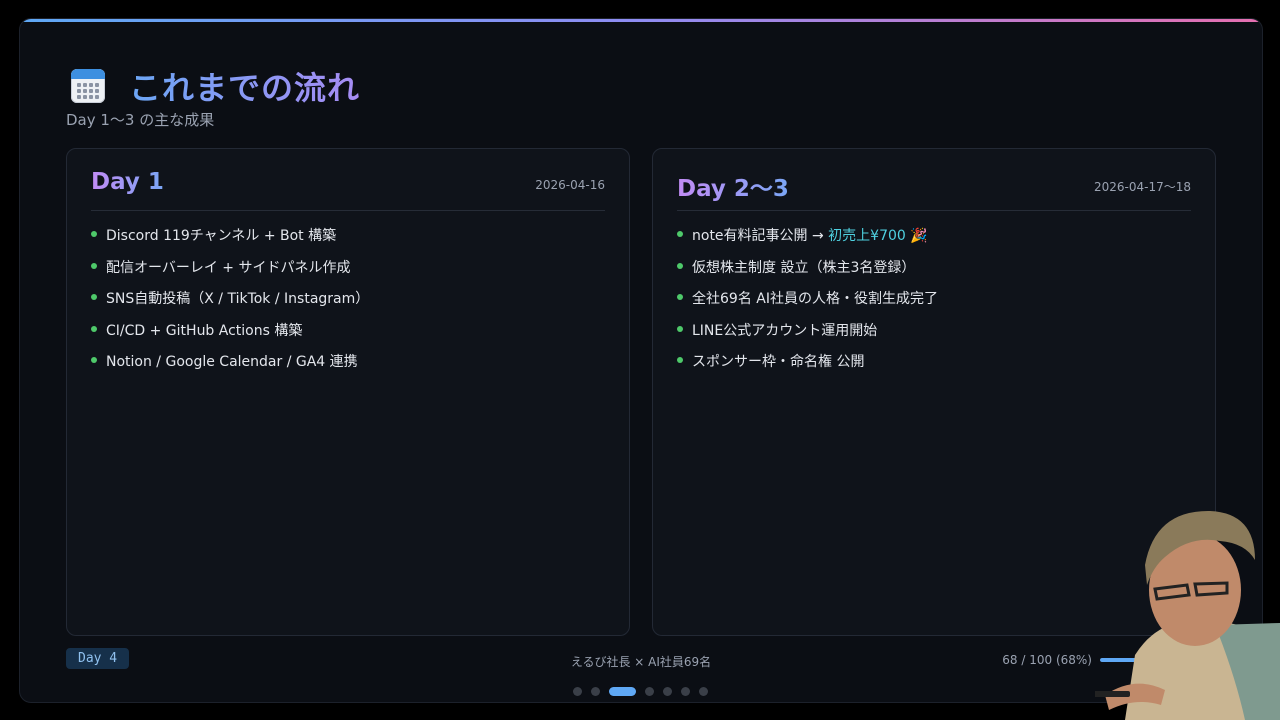  Describe the element at coordinates (232, 362) in the screenshot. I see `list-item-text: Notion / Google Calendar / GA4 連携` at that location.